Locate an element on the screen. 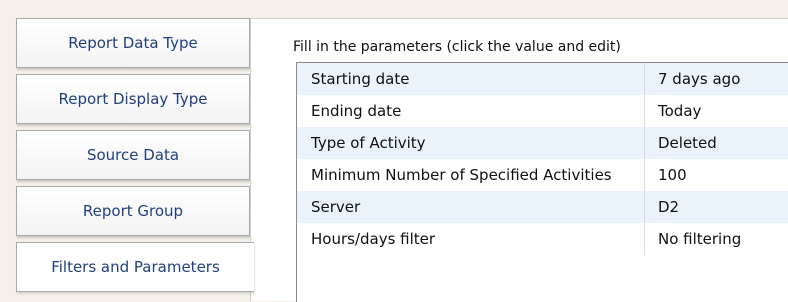  parameter-row-hours-days-filter: Hours/days filter No filtering is located at coordinates (542, 239).